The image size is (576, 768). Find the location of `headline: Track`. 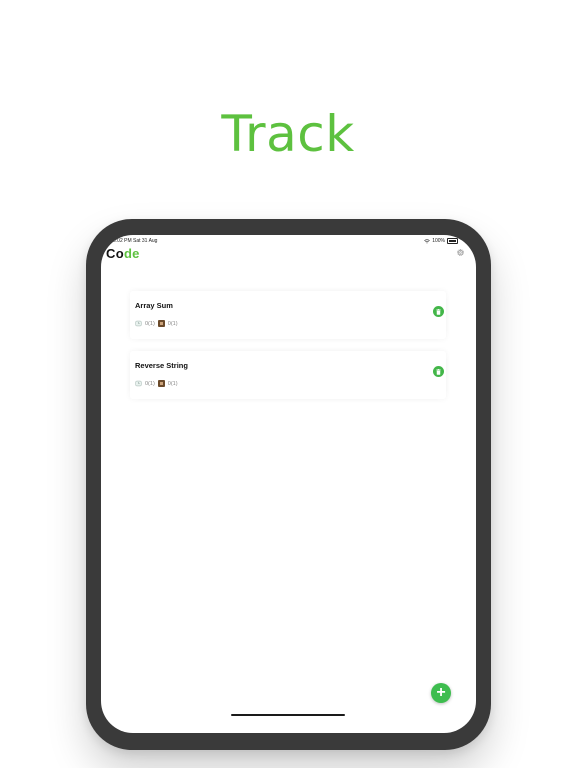

headline: Track is located at coordinates (288, 134).